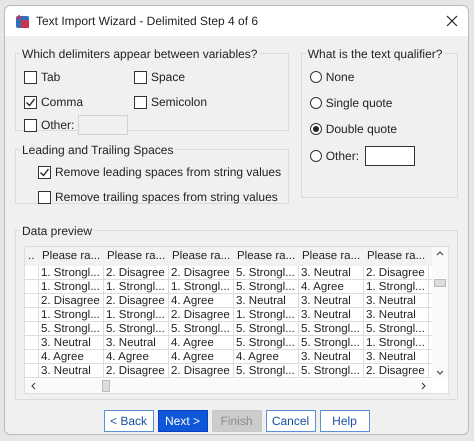 Image resolution: width=474 pixels, height=441 pixels. I want to click on dialog-button: Cancel, so click(291, 421).